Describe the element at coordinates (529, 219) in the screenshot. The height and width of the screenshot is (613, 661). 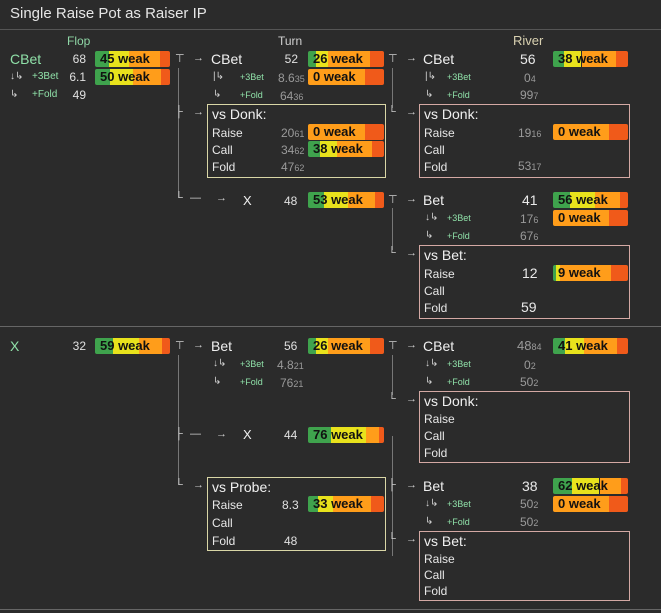
I see `river-bet-raise3-value: 176` at that location.